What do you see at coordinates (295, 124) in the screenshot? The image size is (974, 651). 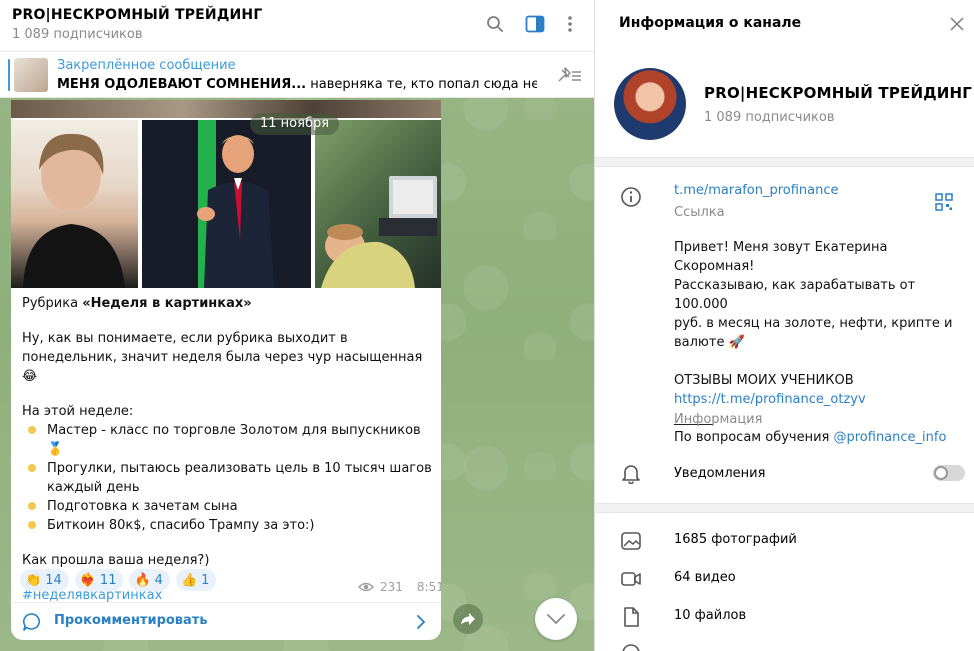 I see `date-badge: 11 ноября` at bounding box center [295, 124].